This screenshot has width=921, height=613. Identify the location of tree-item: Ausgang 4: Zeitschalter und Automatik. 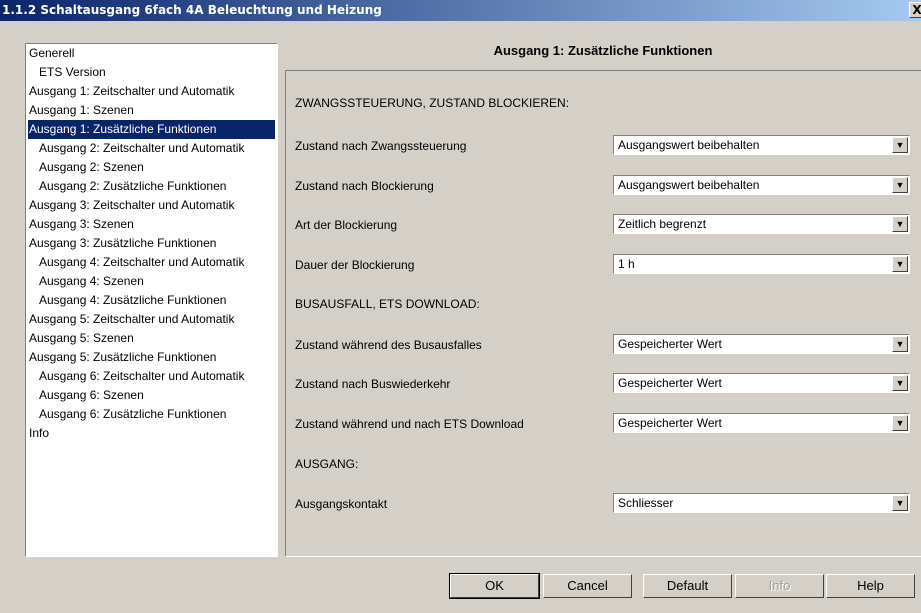
(151, 262).